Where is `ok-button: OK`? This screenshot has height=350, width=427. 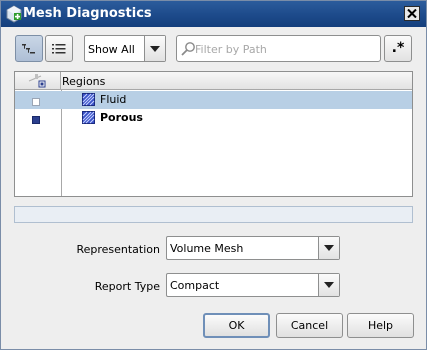
ok-button: OK is located at coordinates (236, 325).